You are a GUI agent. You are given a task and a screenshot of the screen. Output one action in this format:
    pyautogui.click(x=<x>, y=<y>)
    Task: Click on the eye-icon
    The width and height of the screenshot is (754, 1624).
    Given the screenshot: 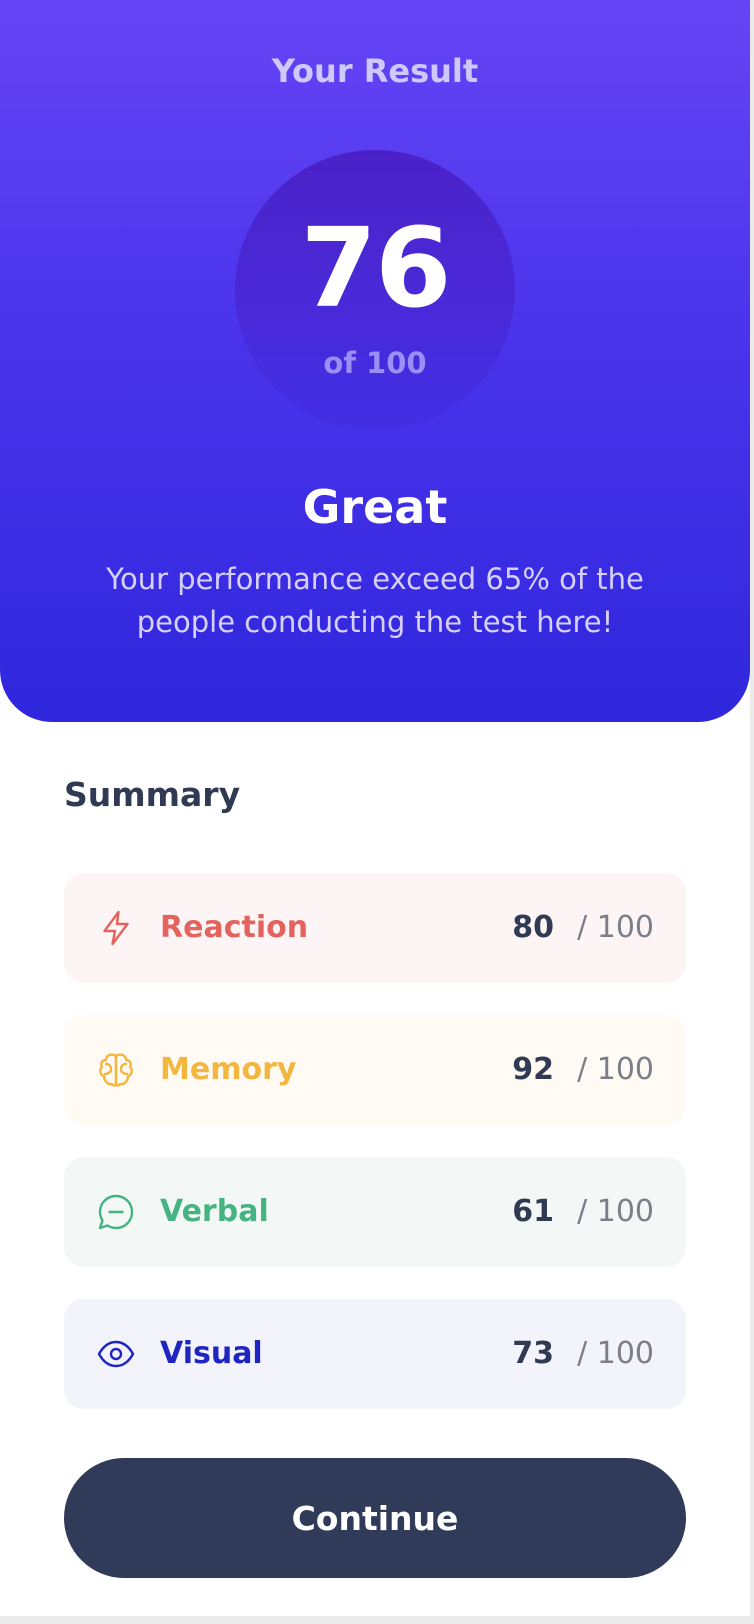 What is the action you would take?
    pyautogui.click(x=116, y=1354)
    